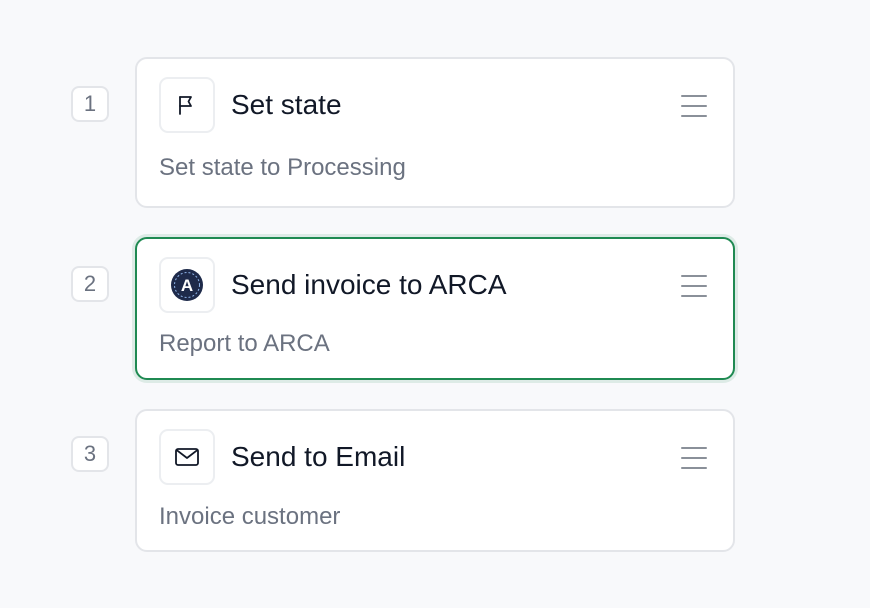  I want to click on arca-logo-icon: A, so click(187, 285).